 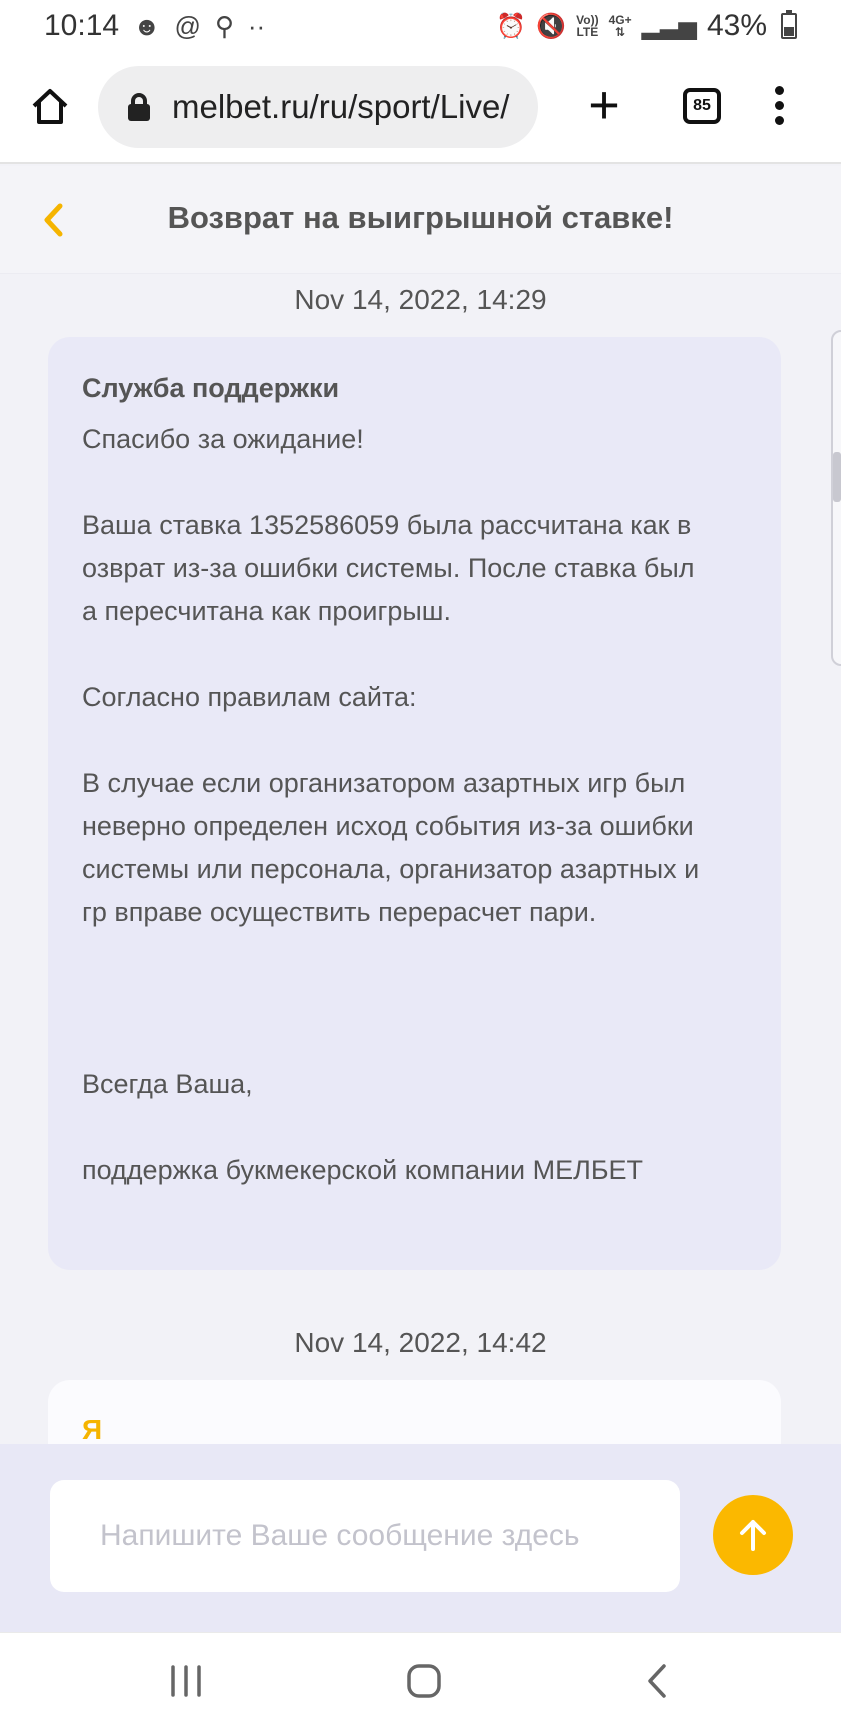 I want to click on mute-icon: 🔇, so click(x=551, y=26).